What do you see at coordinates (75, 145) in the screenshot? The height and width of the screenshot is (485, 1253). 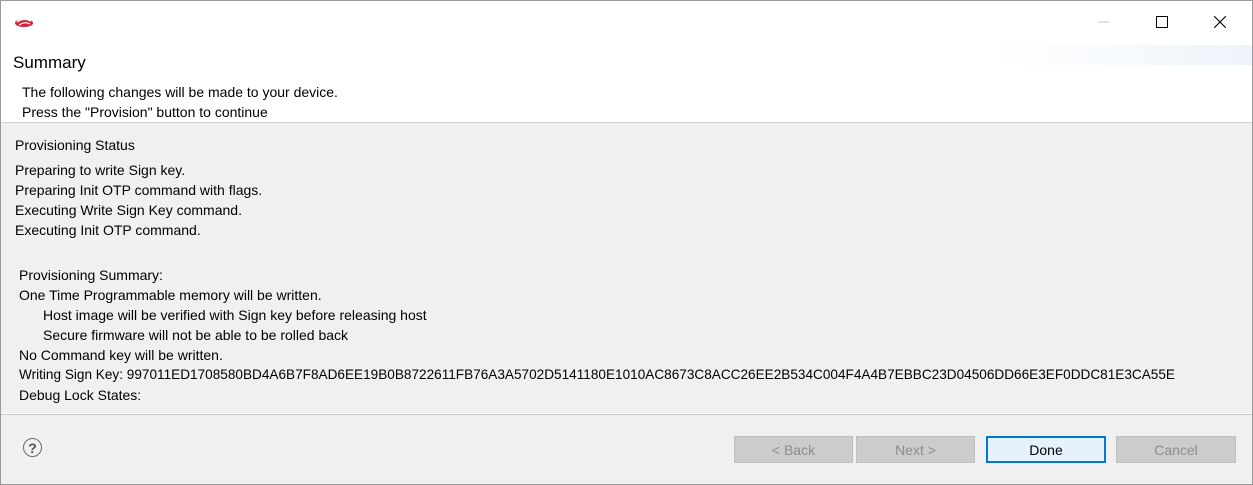 I see `status-heading: Provisioning Status` at bounding box center [75, 145].